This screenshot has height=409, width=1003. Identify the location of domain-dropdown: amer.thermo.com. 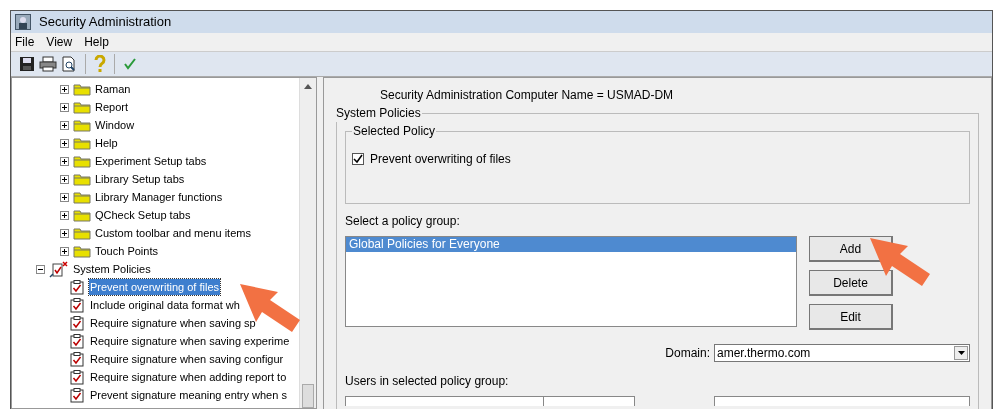
(842, 353).